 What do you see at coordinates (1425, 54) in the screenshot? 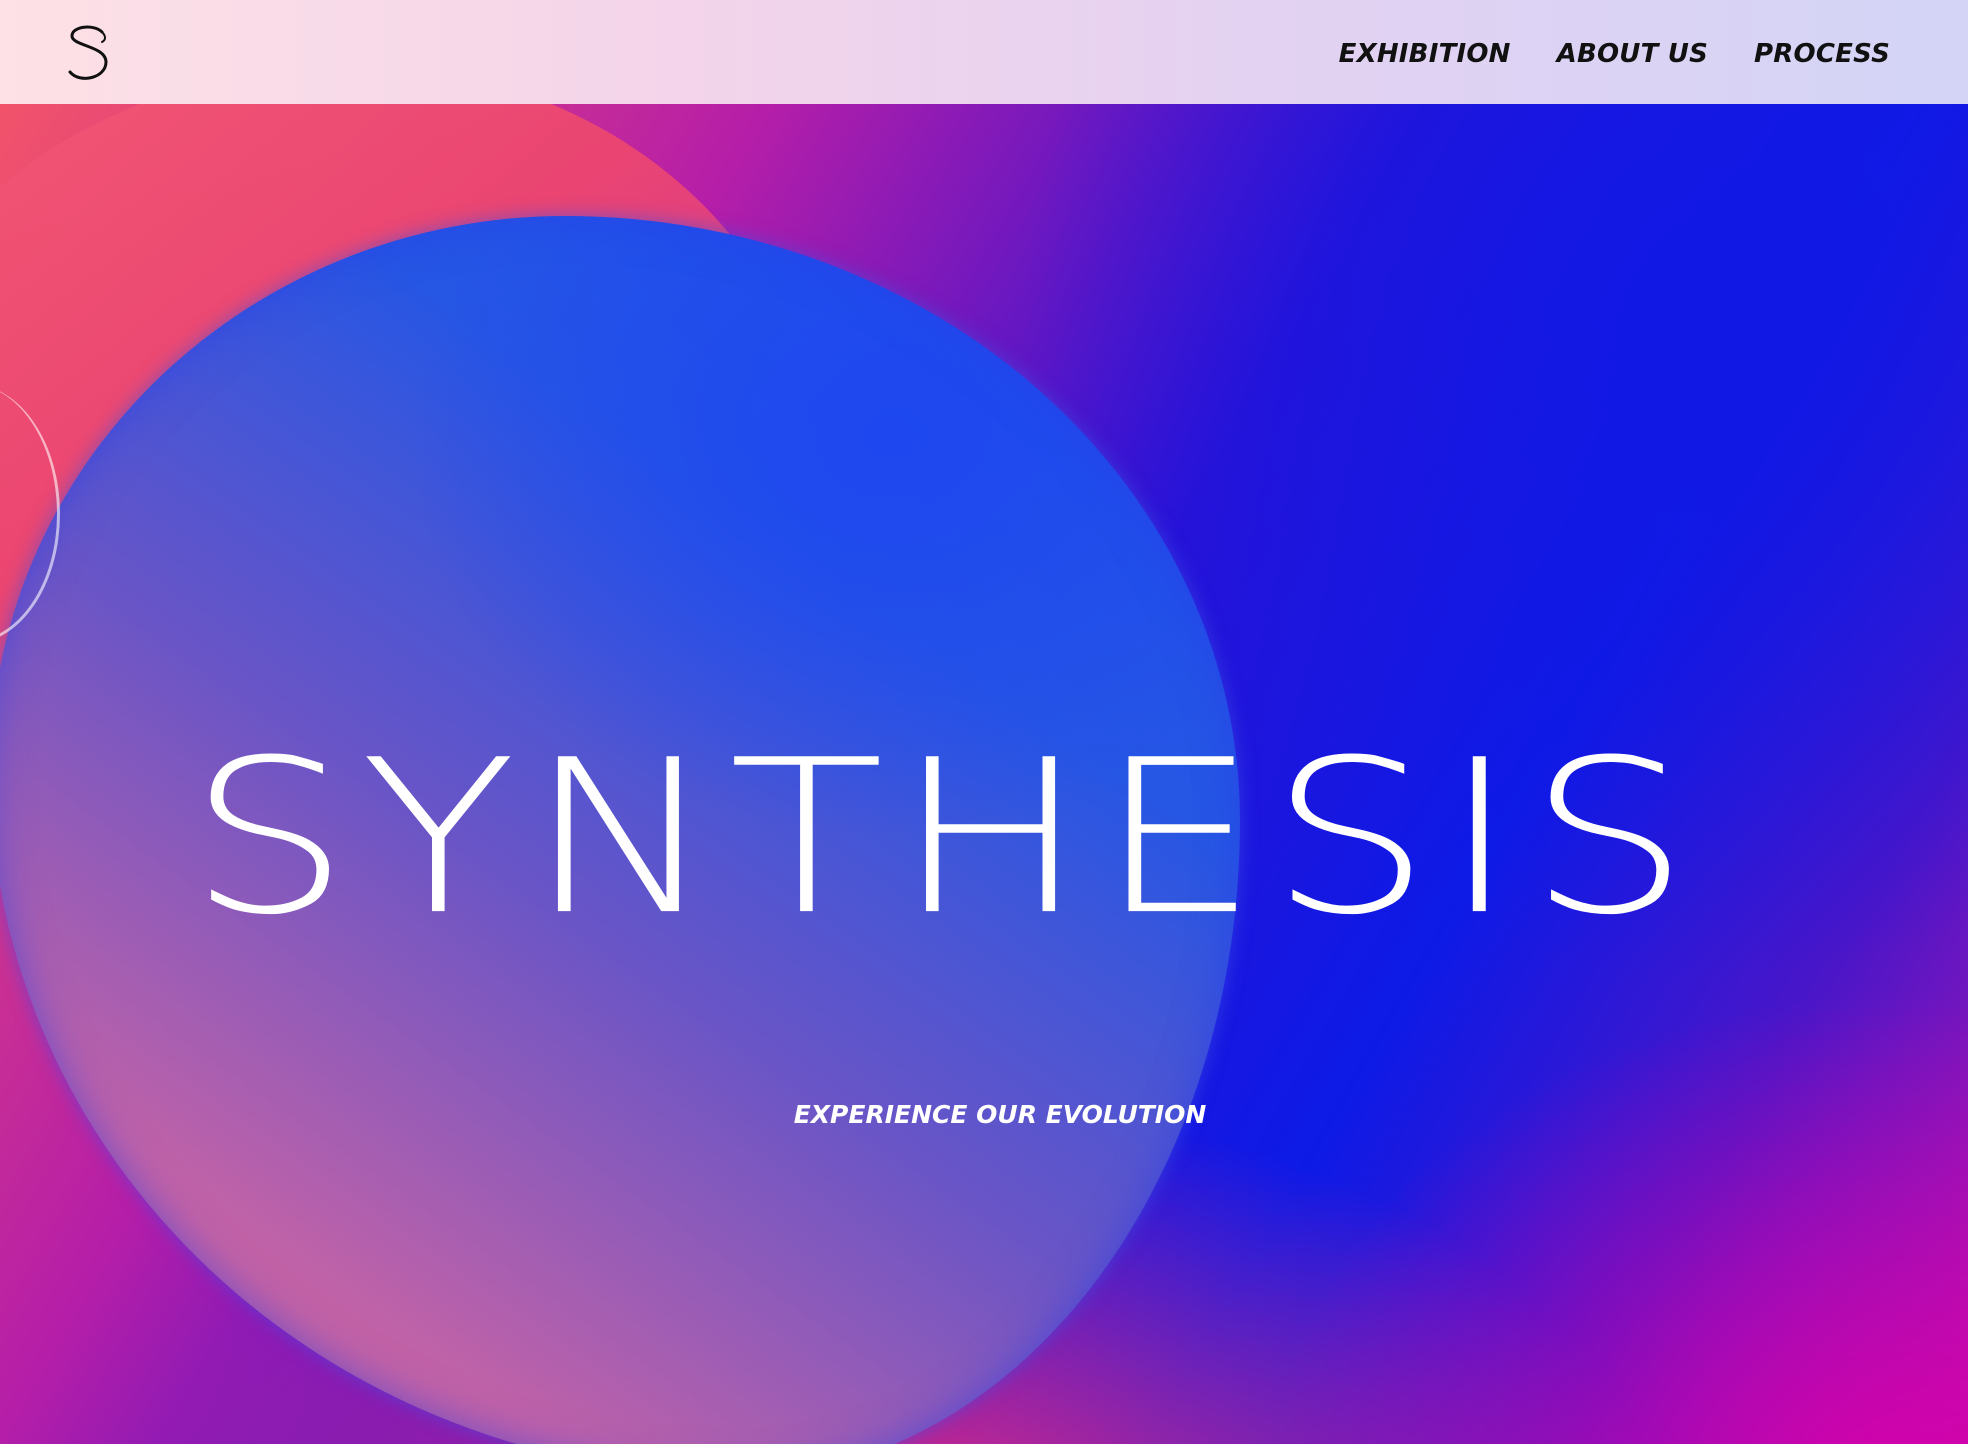
I see `nav-exhibition: EXHIBITION` at bounding box center [1425, 54].